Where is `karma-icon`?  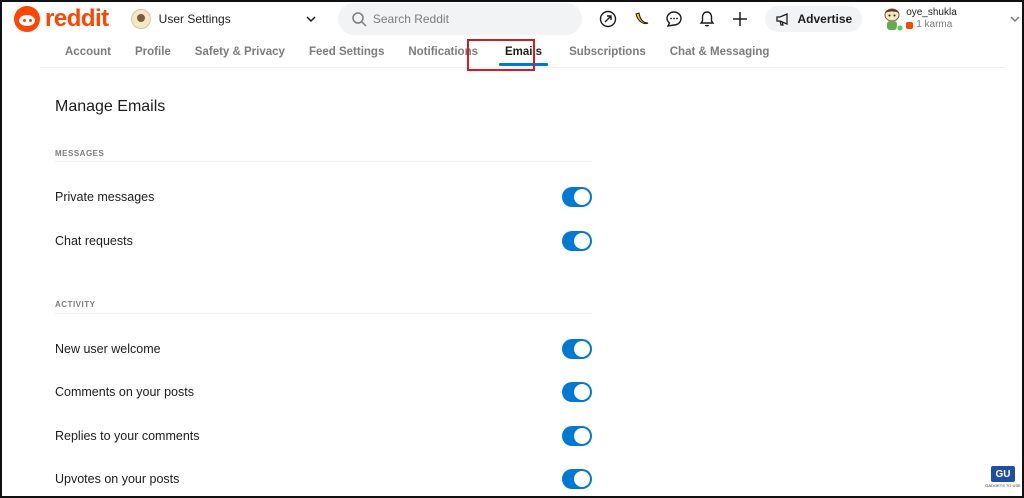 karma-icon is located at coordinates (910, 25).